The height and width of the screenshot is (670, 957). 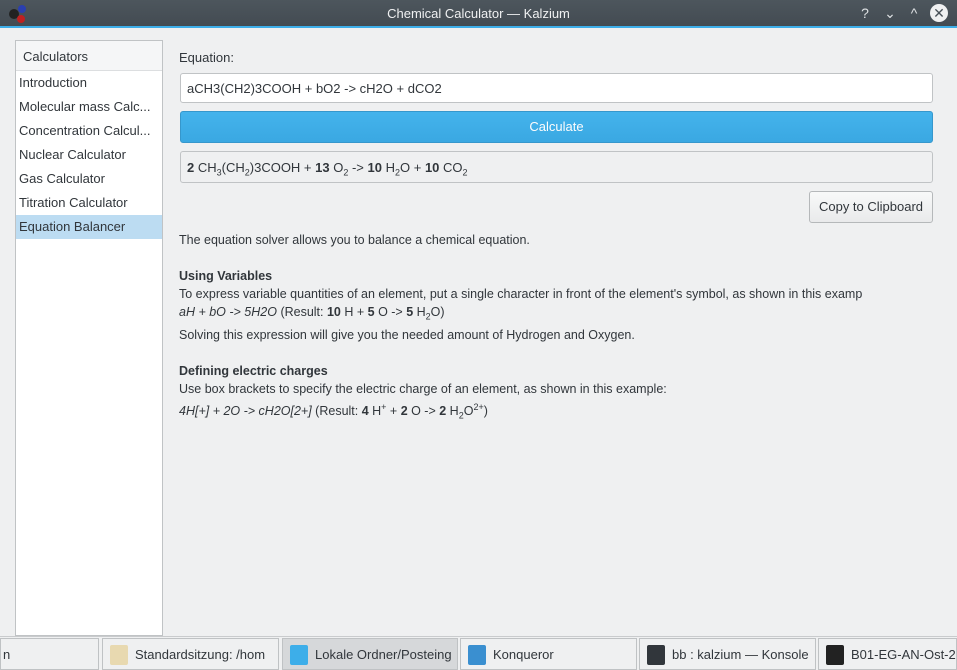 I want to click on help-line: Using Variables, so click(x=559, y=276).